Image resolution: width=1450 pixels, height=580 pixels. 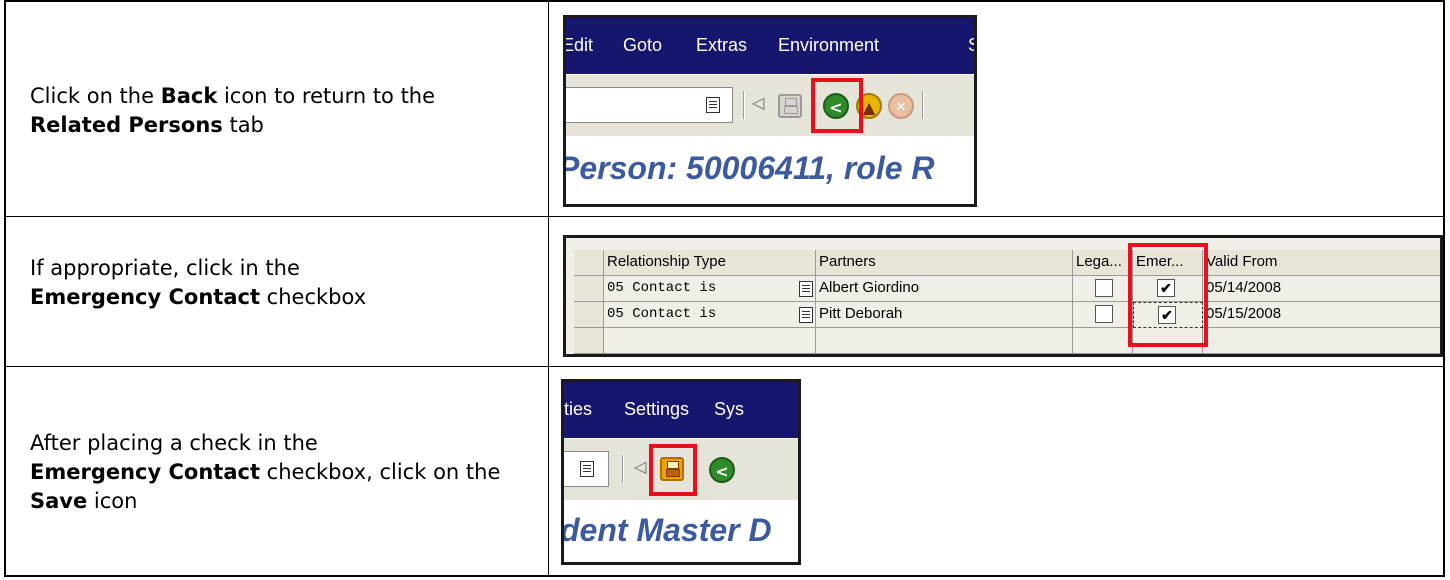 I want to click on menu-environment: Environment, so click(x=828, y=45).